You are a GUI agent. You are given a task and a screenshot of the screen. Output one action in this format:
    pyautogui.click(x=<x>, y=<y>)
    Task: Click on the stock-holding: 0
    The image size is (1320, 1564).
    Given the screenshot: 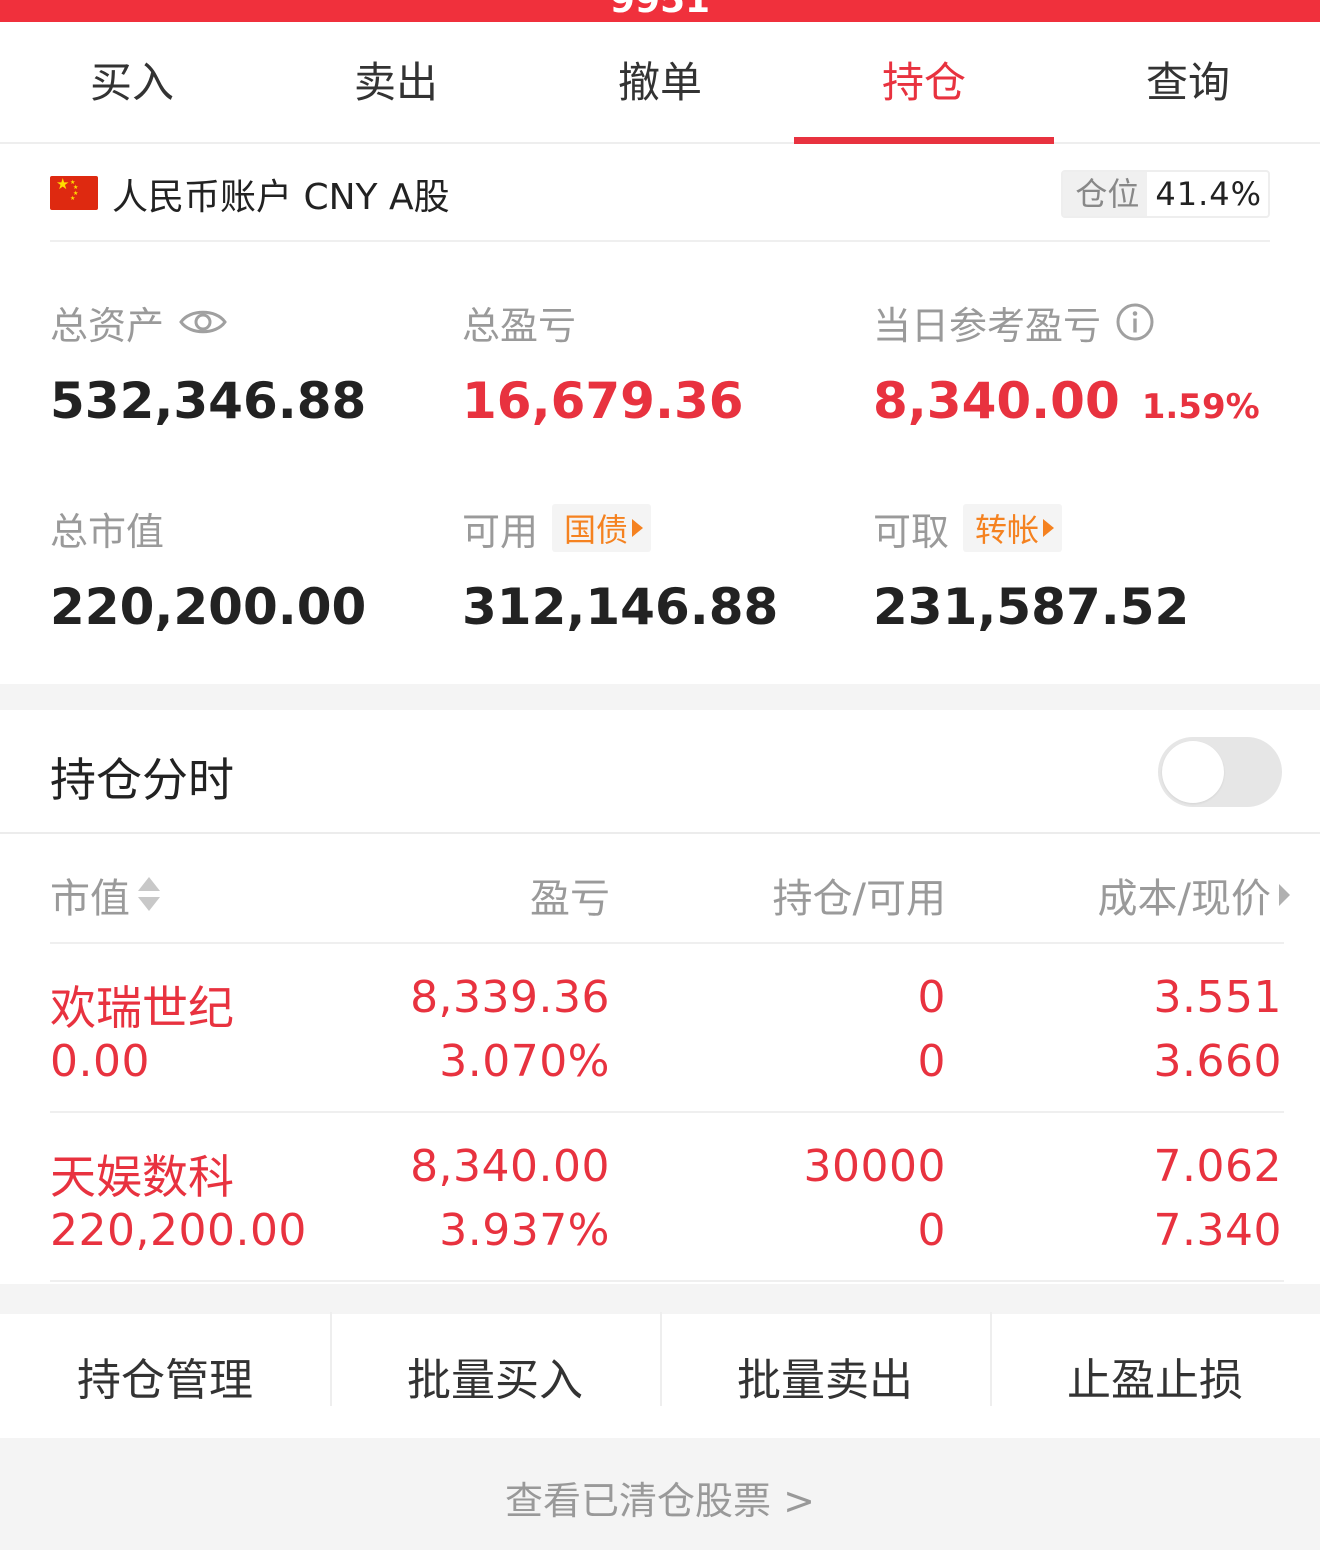 What is the action you would take?
    pyautogui.click(x=931, y=997)
    